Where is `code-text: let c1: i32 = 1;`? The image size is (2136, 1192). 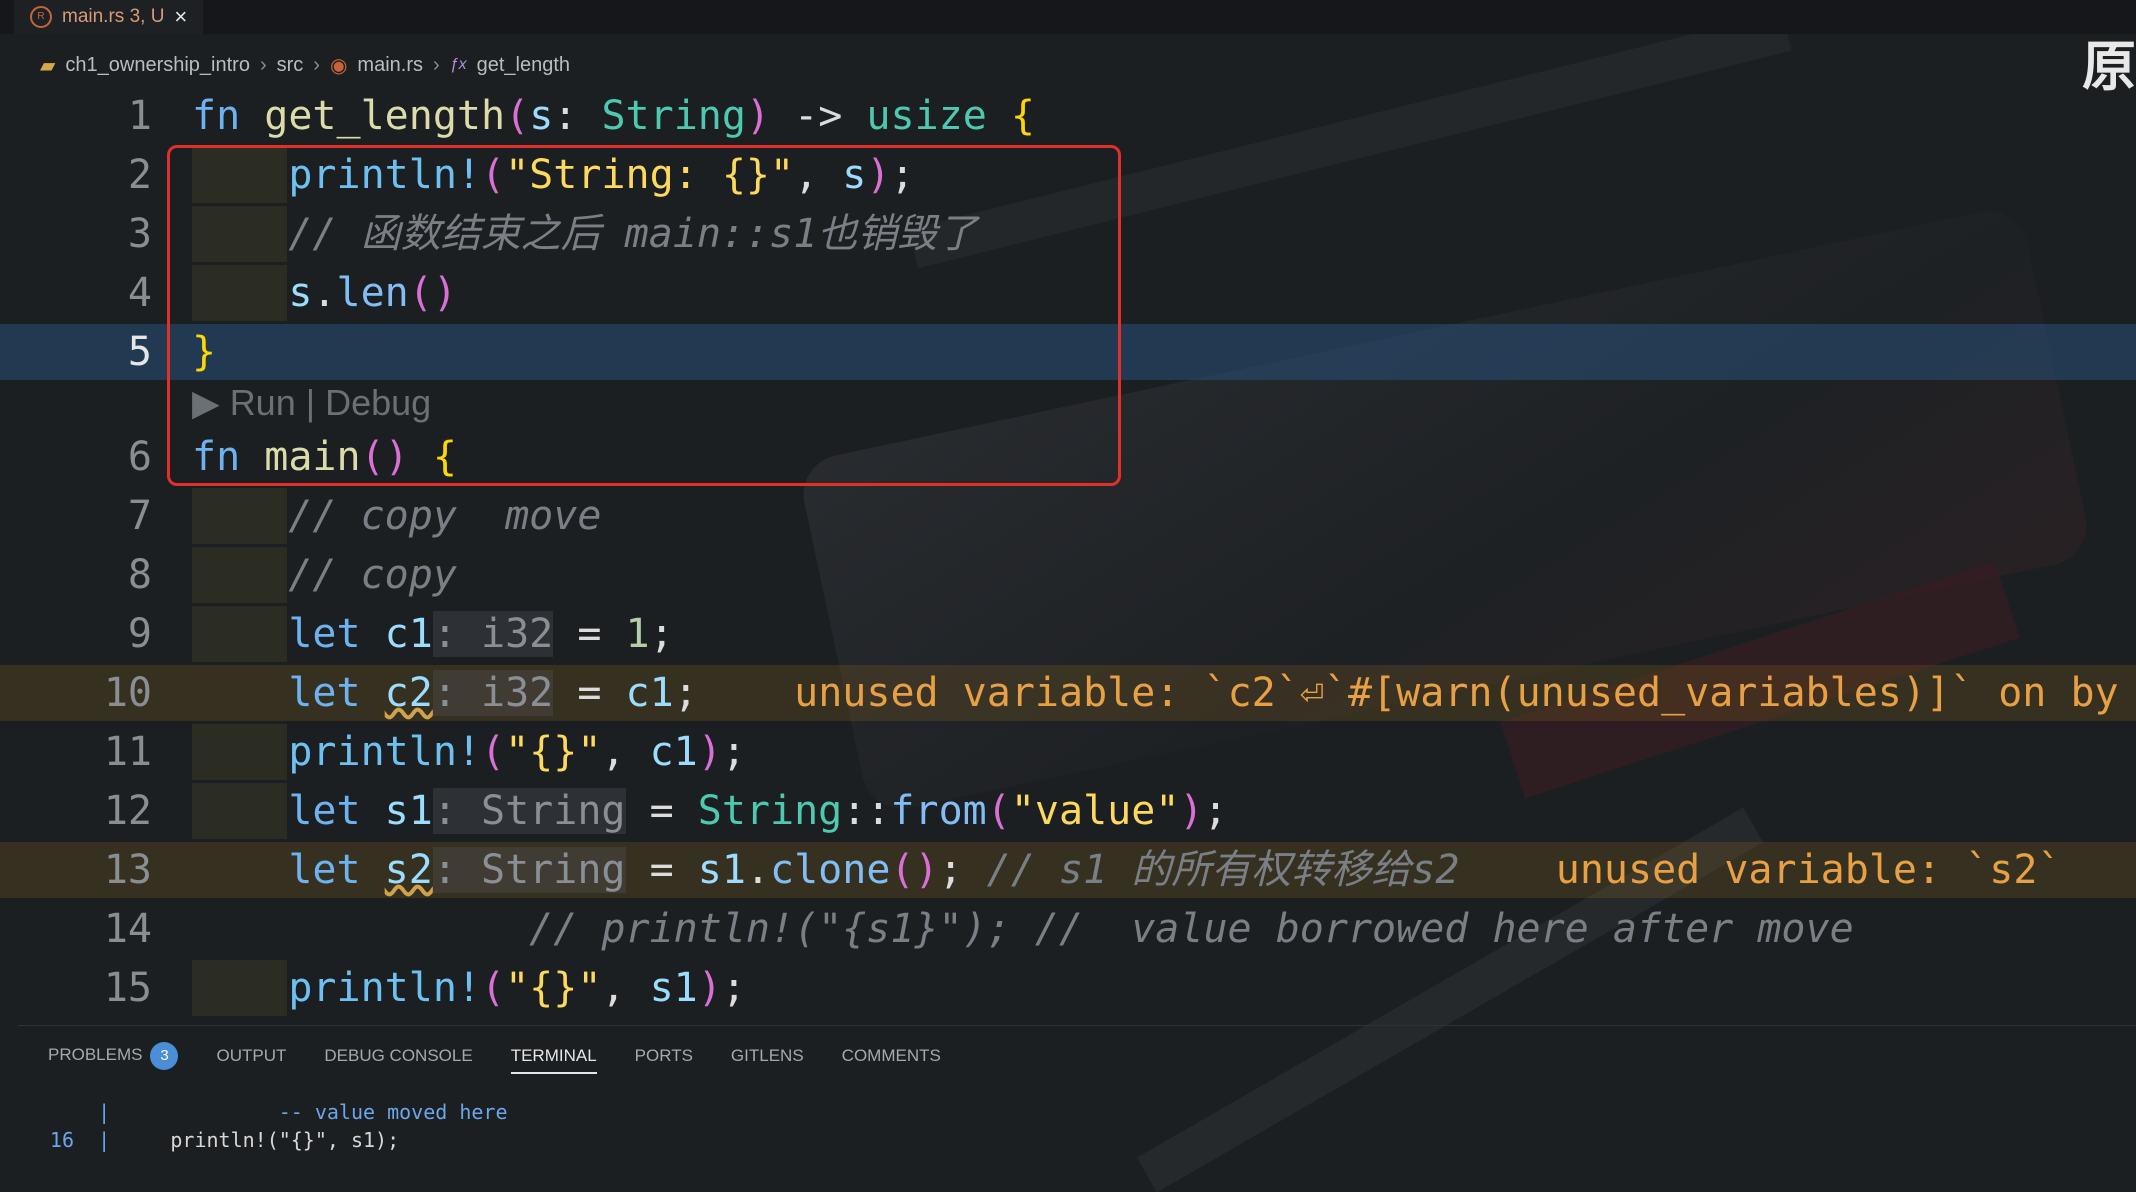
code-text: let c1: i32 = 1; is located at coordinates (481, 634).